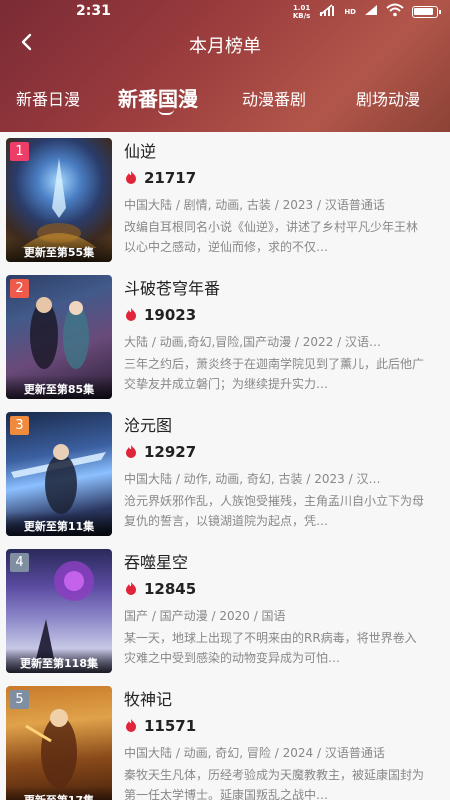  Describe the element at coordinates (327, 12) in the screenshot. I see `signal-muted-icon` at that location.